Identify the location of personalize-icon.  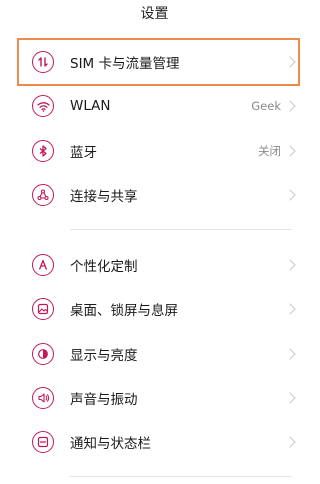
(43, 265).